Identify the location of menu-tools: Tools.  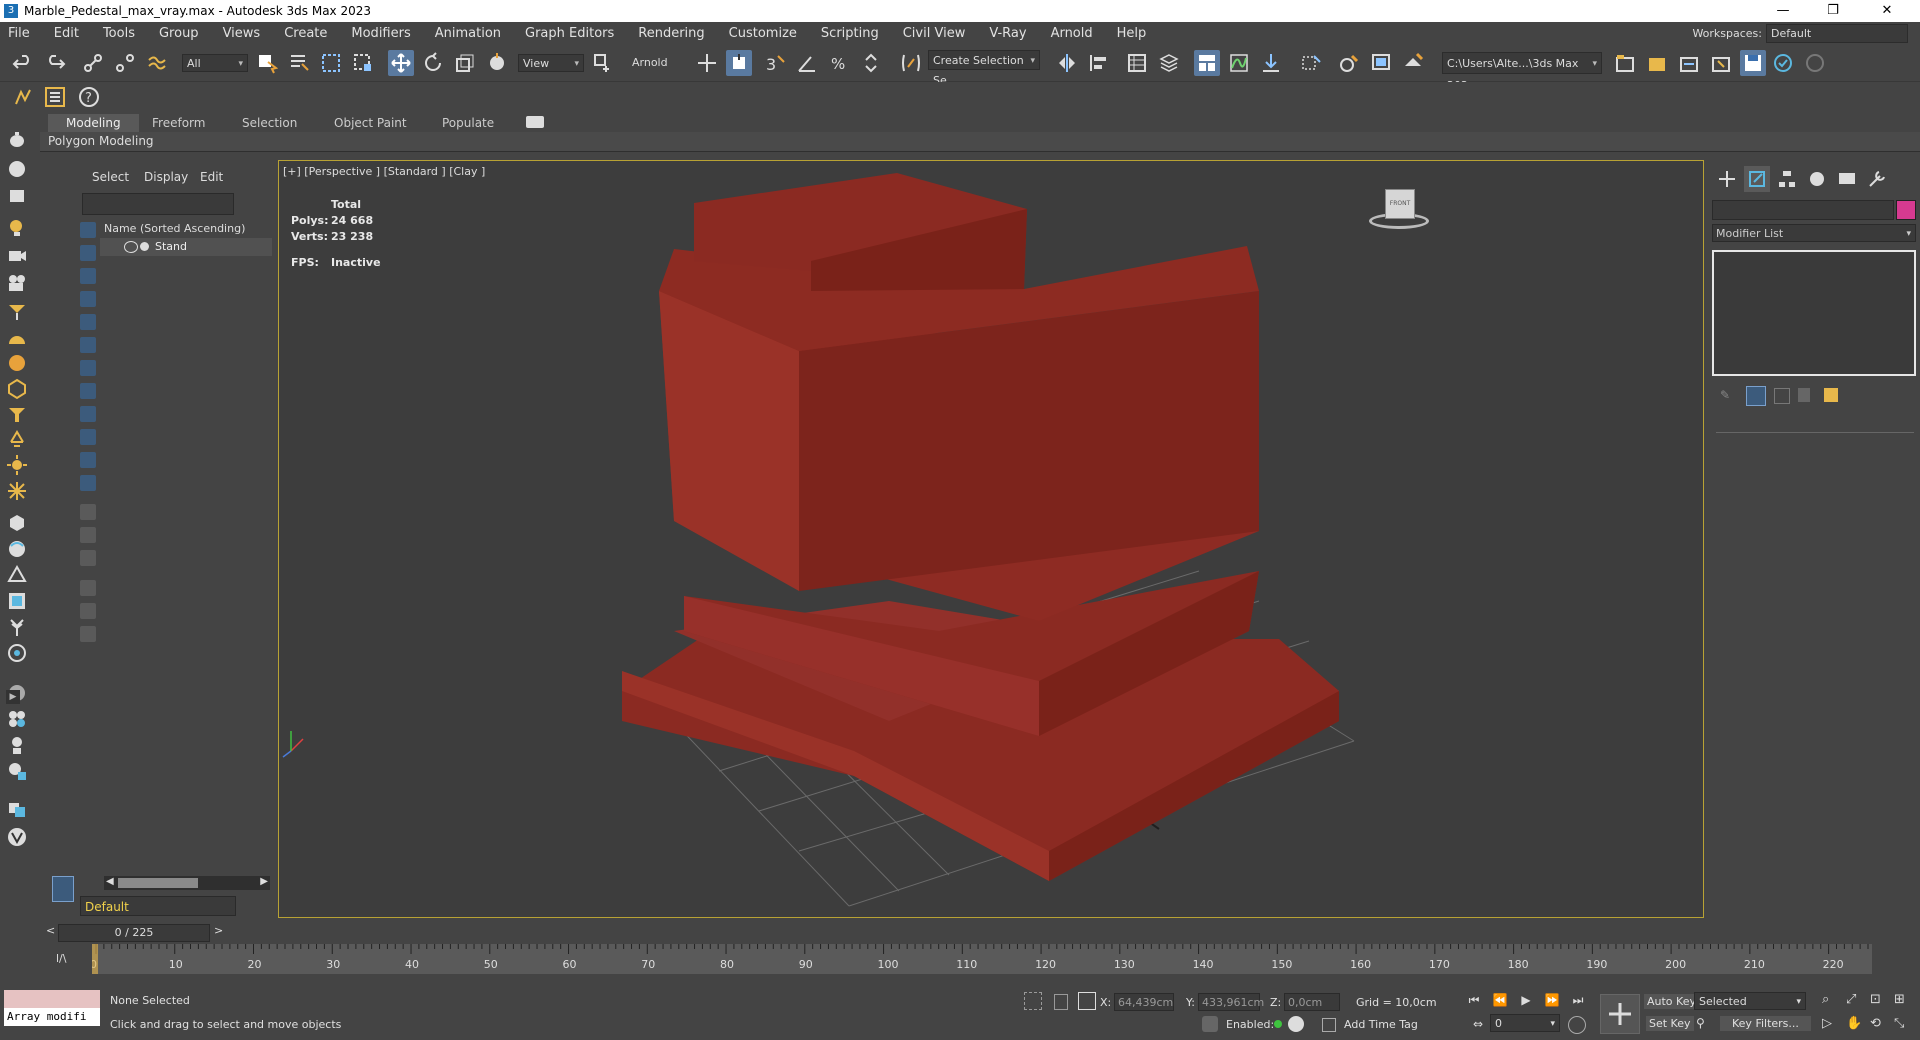
(119, 33).